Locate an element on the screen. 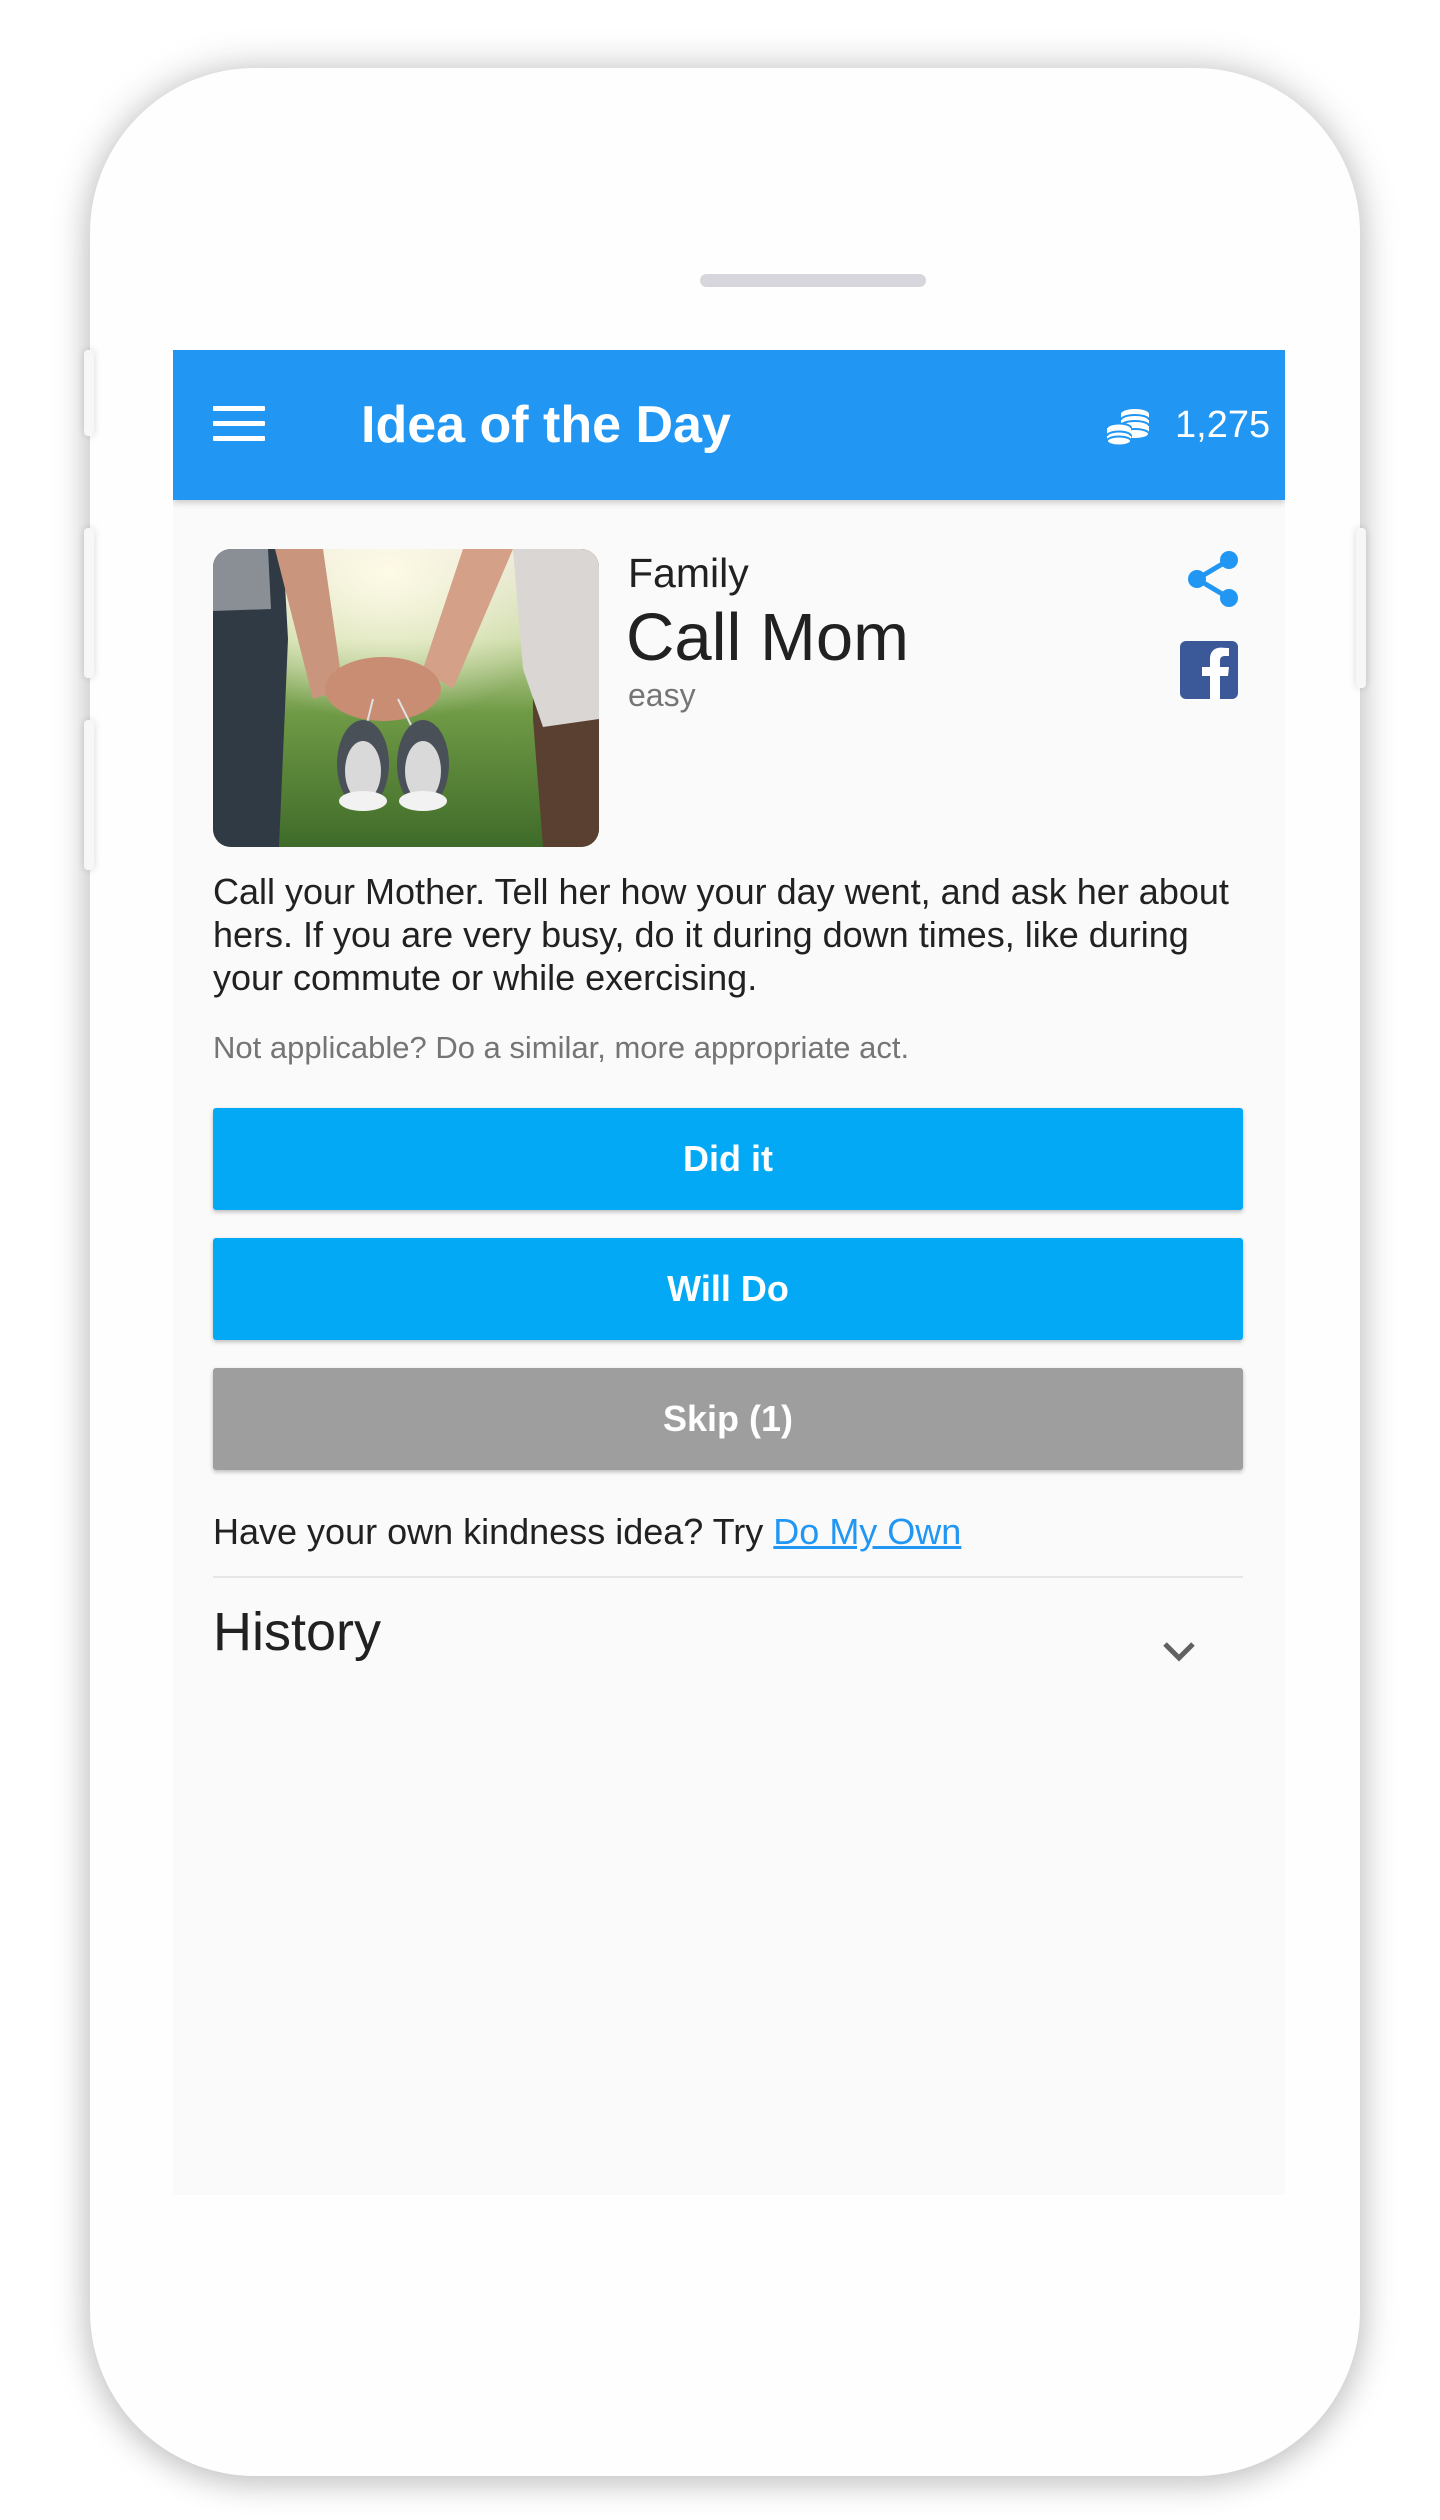  skip-button: Skip (1) is located at coordinates (728, 1419).